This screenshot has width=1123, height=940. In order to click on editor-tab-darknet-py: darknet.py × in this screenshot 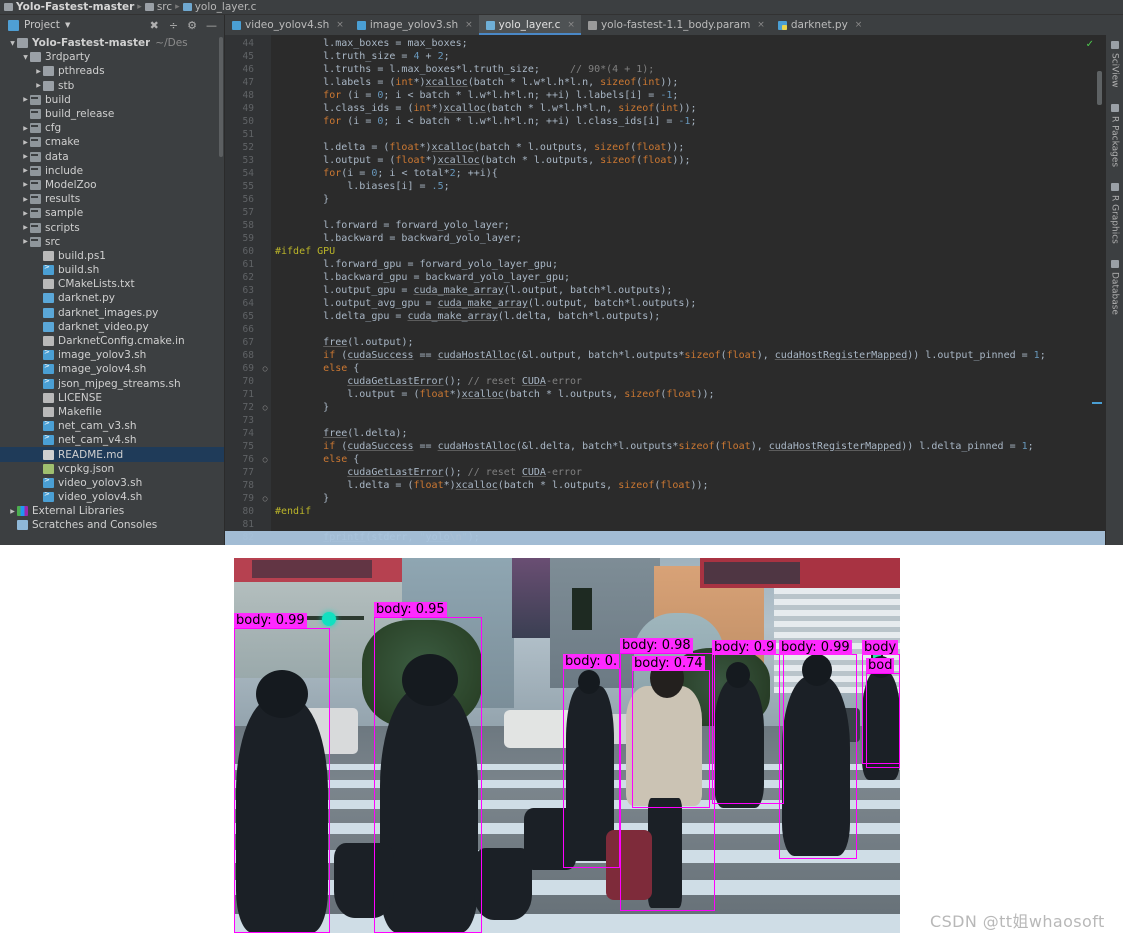, I will do `click(820, 25)`.